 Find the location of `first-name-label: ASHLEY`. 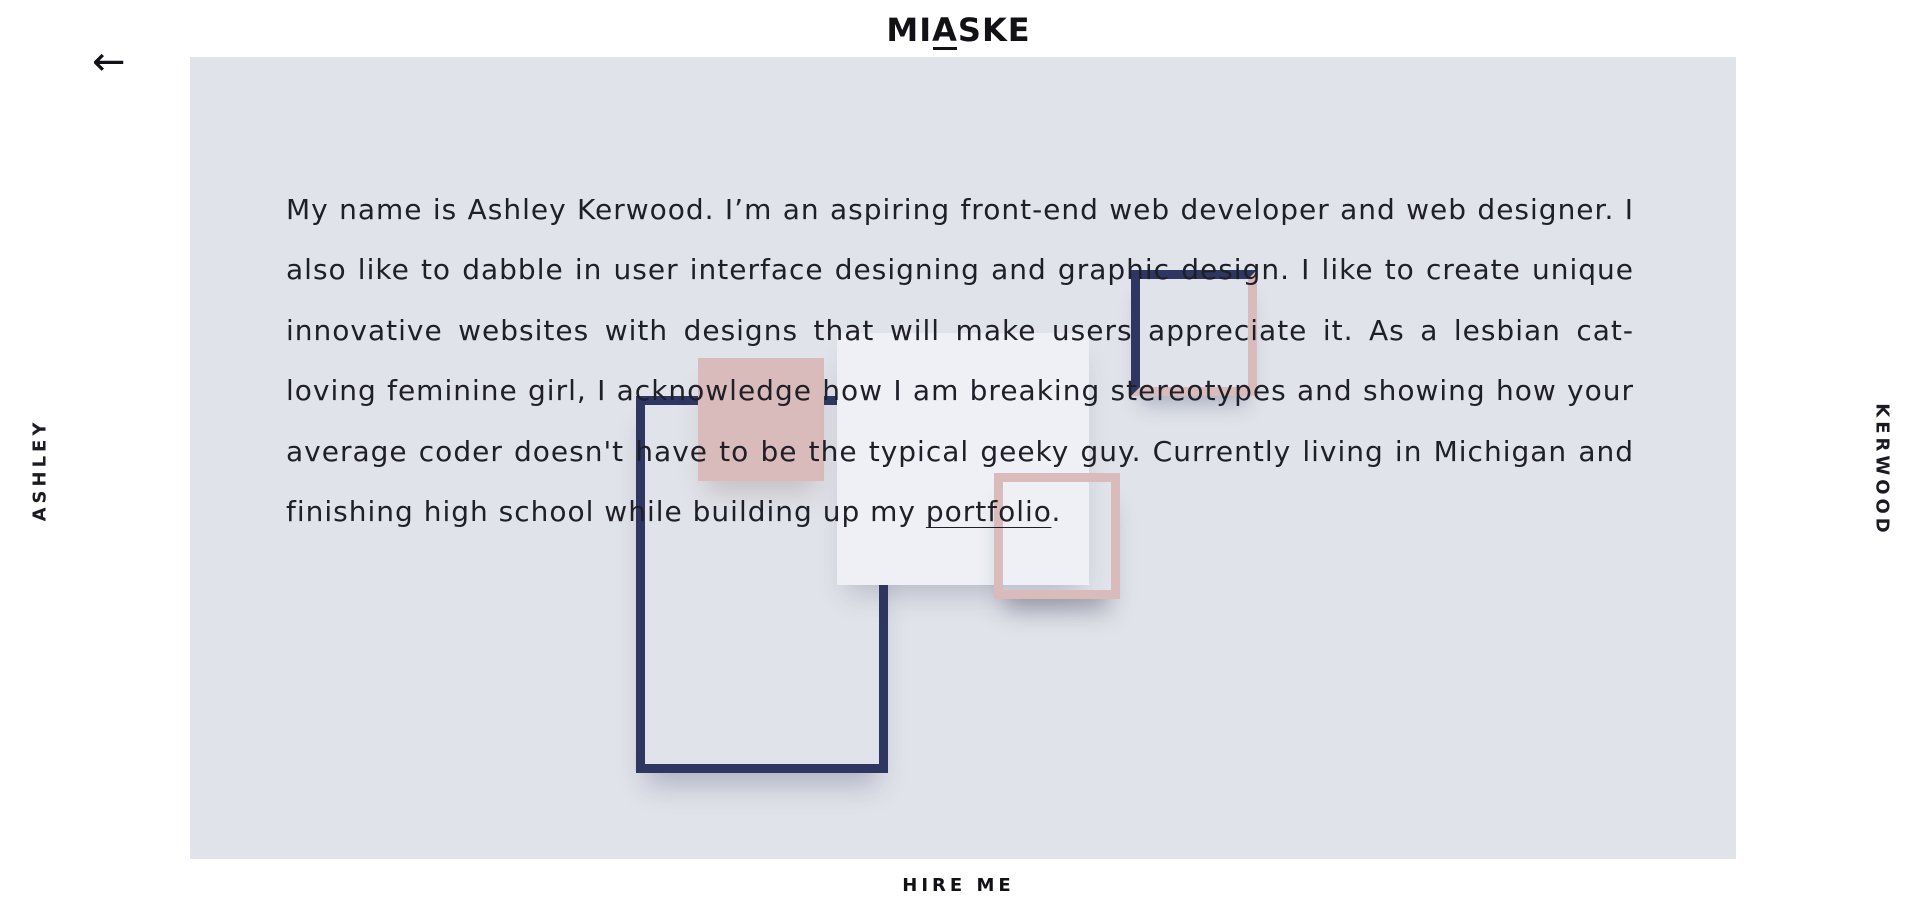

first-name-label: ASHLEY is located at coordinates (40, 470).